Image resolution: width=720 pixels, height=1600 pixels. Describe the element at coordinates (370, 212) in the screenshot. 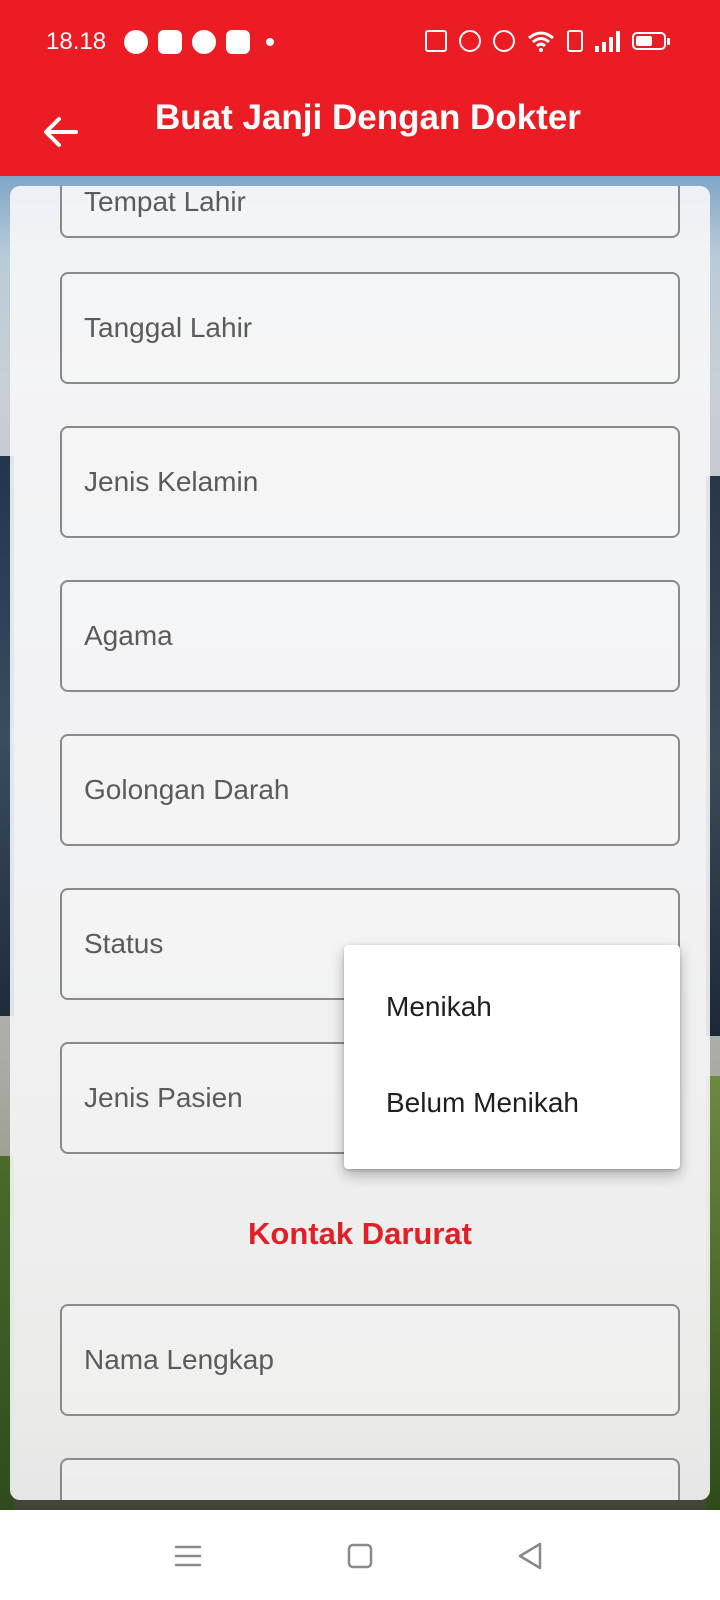

I see `tempat-lahir-field: Tempat Lahir` at that location.